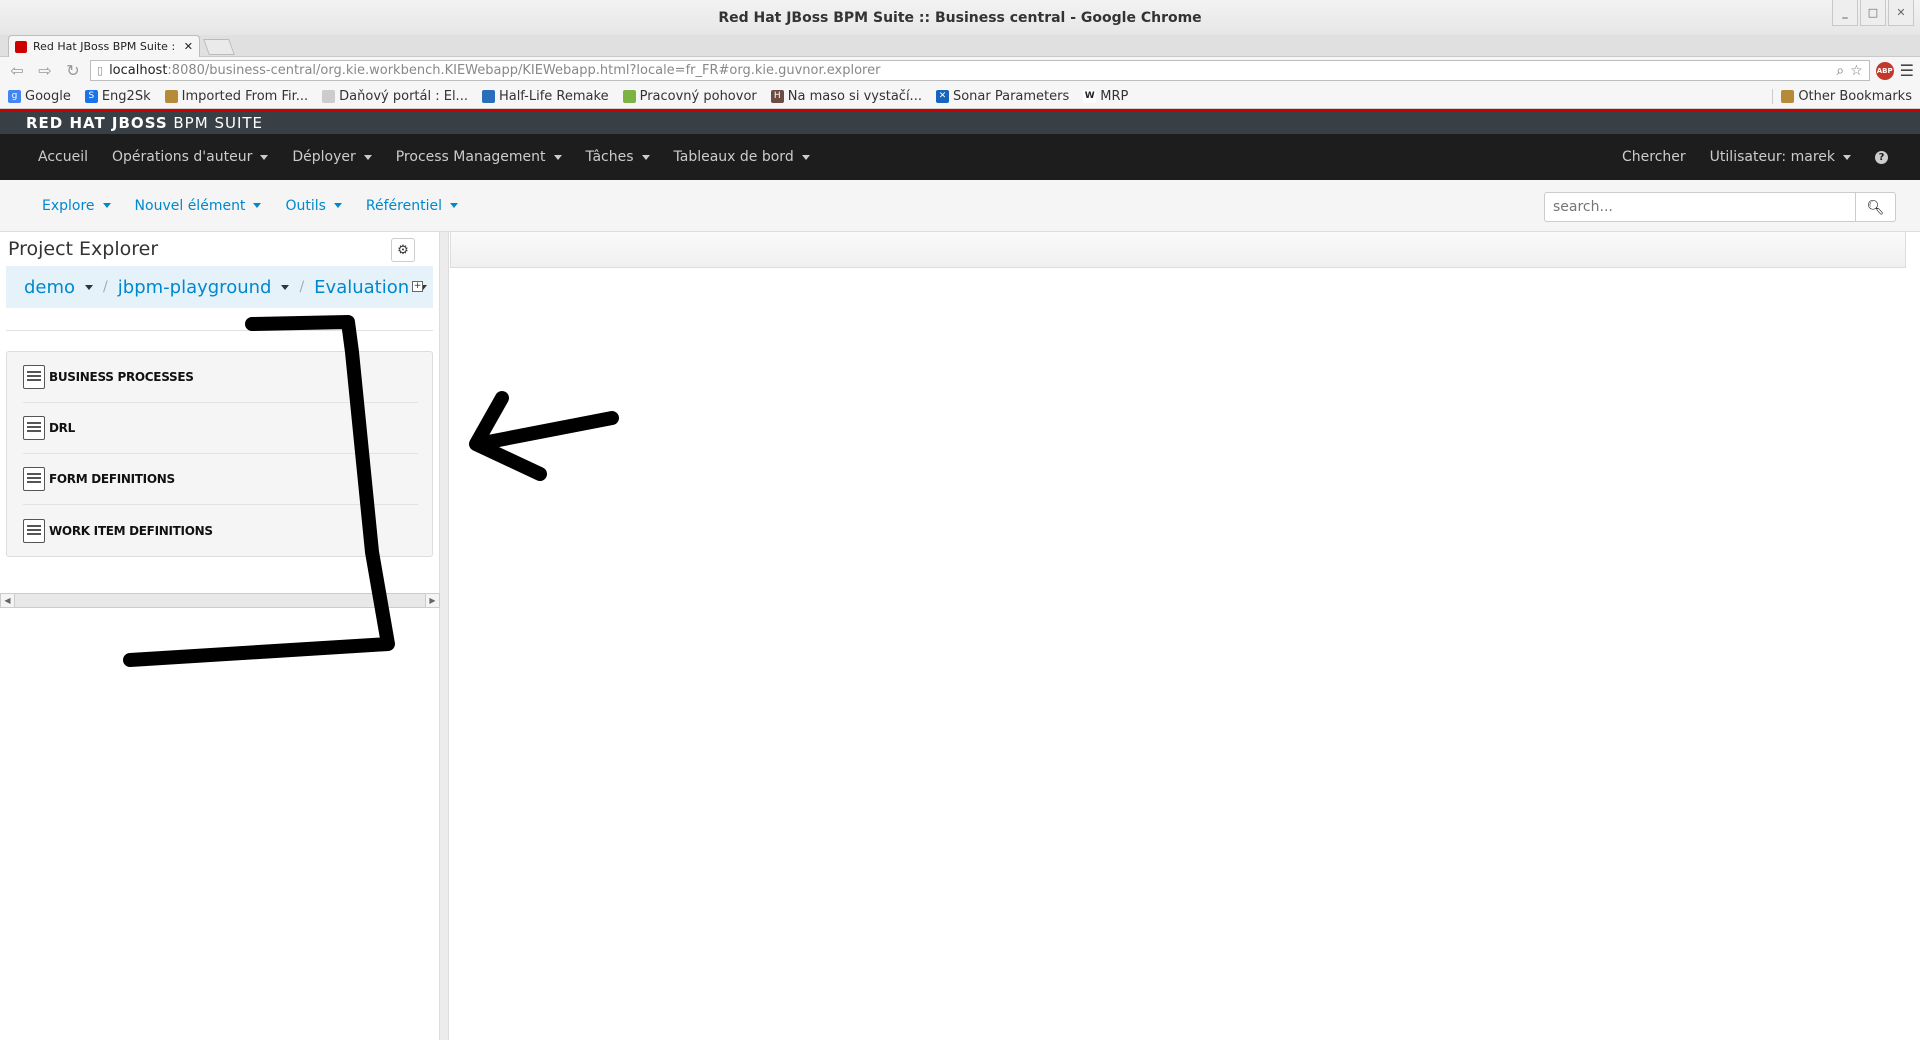  I want to click on bookmark-label: Google, so click(48, 96).